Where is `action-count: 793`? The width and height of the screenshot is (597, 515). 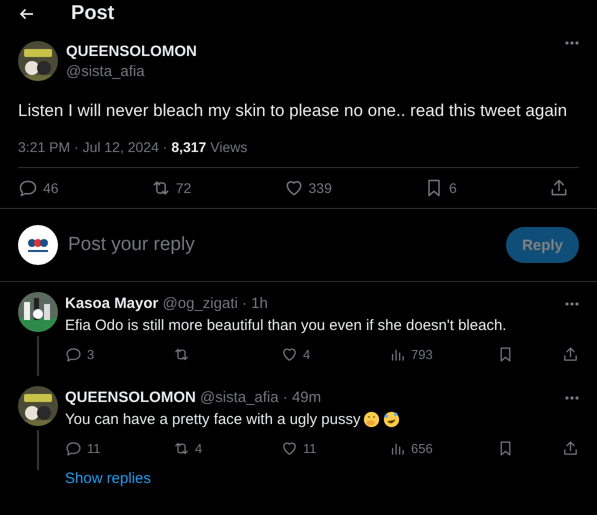
action-count: 793 is located at coordinates (422, 354).